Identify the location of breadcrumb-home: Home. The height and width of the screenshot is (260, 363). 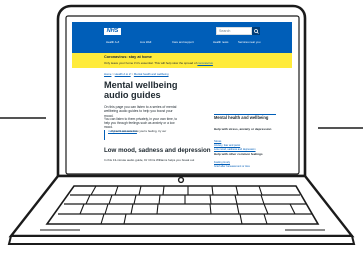
(107, 74).